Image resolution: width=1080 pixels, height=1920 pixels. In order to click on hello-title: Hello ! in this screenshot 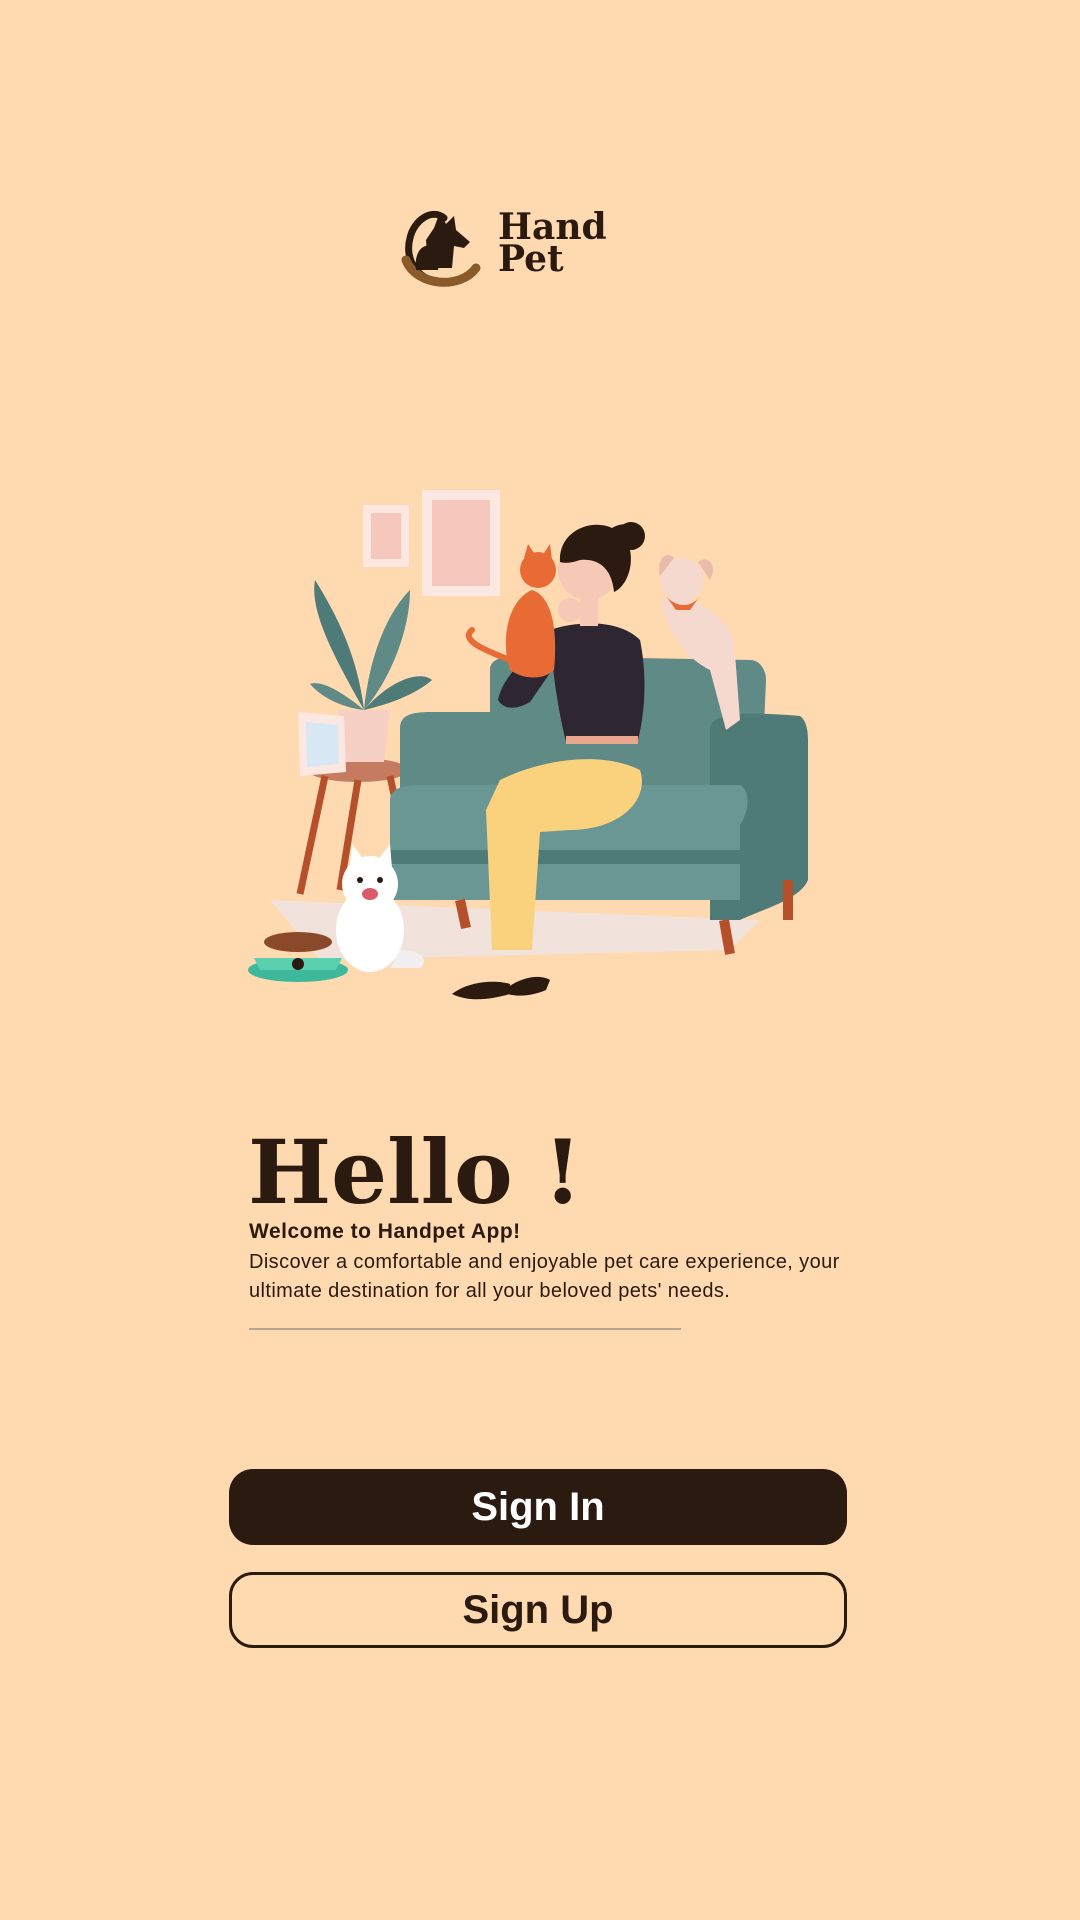, I will do `click(415, 1172)`.